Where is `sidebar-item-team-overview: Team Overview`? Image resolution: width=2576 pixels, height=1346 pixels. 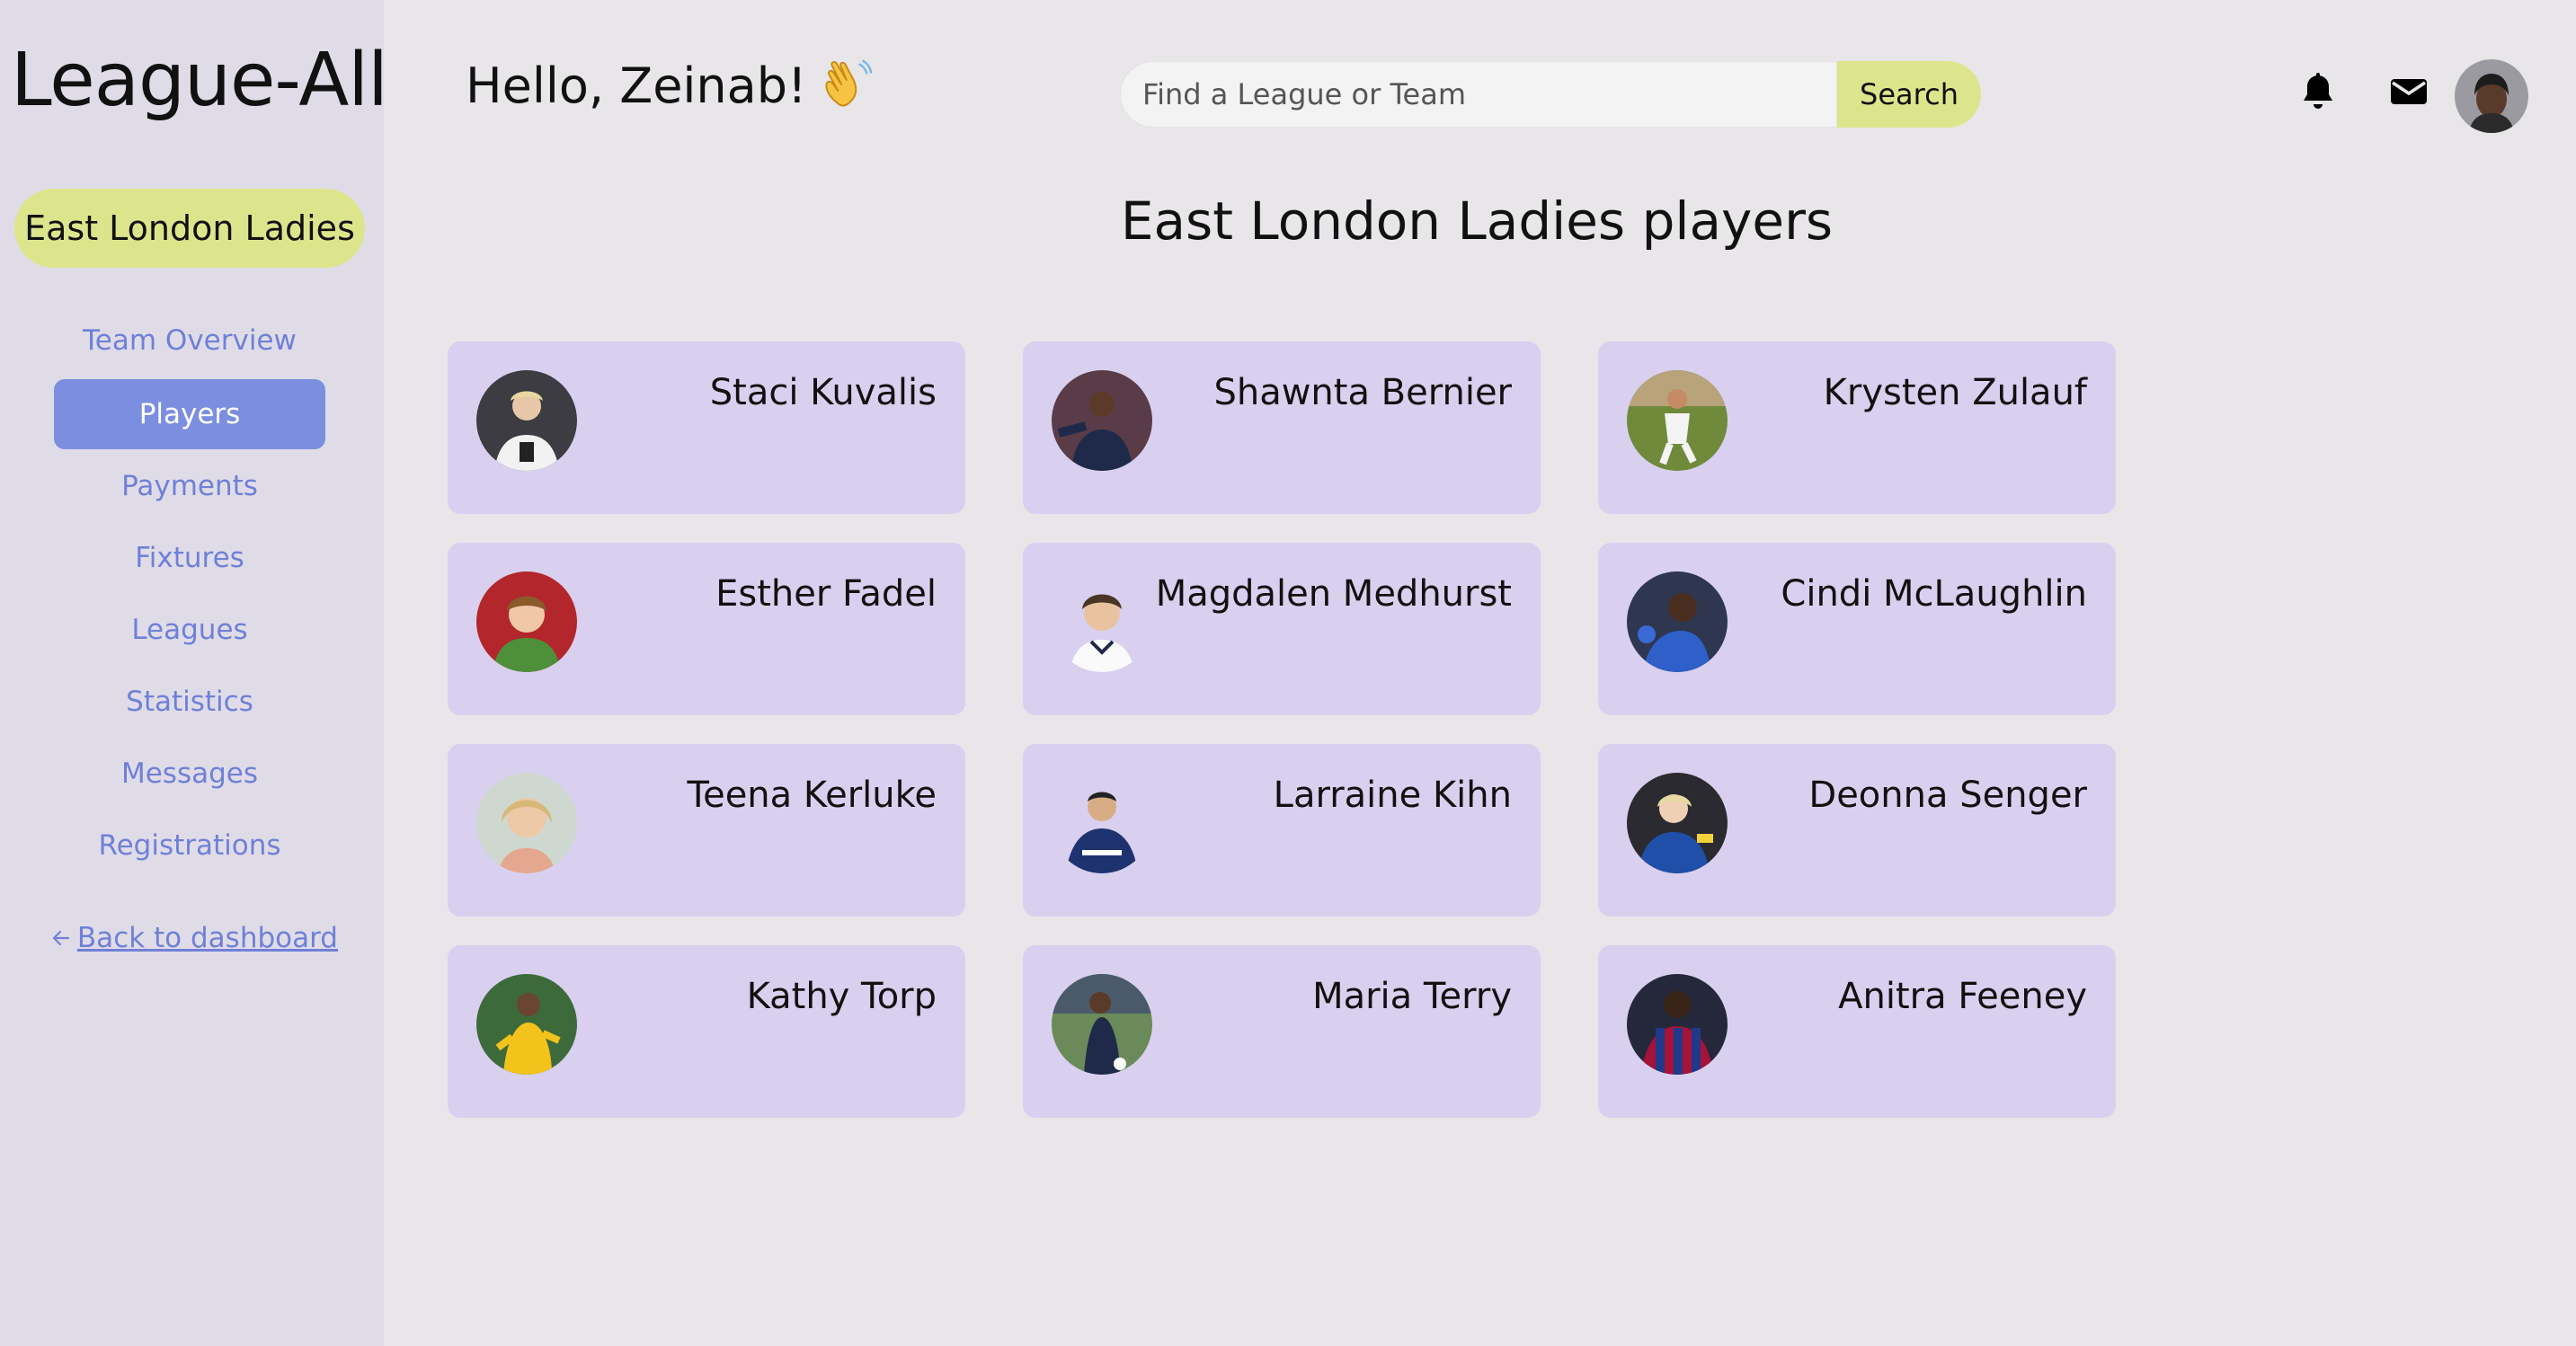 sidebar-item-team-overview: Team Overview is located at coordinates (189, 341).